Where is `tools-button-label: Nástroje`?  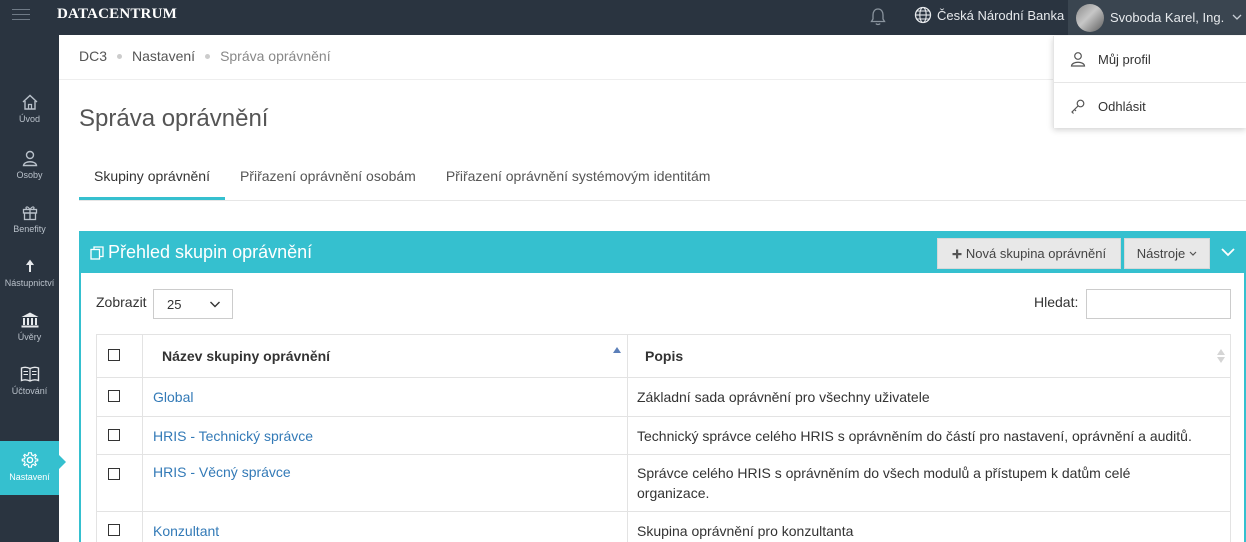 tools-button-label: Nástroje is located at coordinates (1161, 253).